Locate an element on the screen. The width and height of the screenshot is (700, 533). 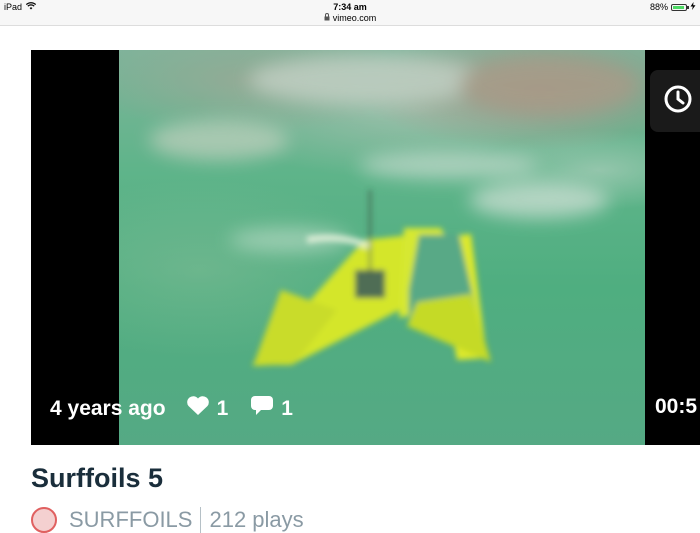
status-bar: iPad 7:34 am vimeo.com 88% is located at coordinates (350, 13).